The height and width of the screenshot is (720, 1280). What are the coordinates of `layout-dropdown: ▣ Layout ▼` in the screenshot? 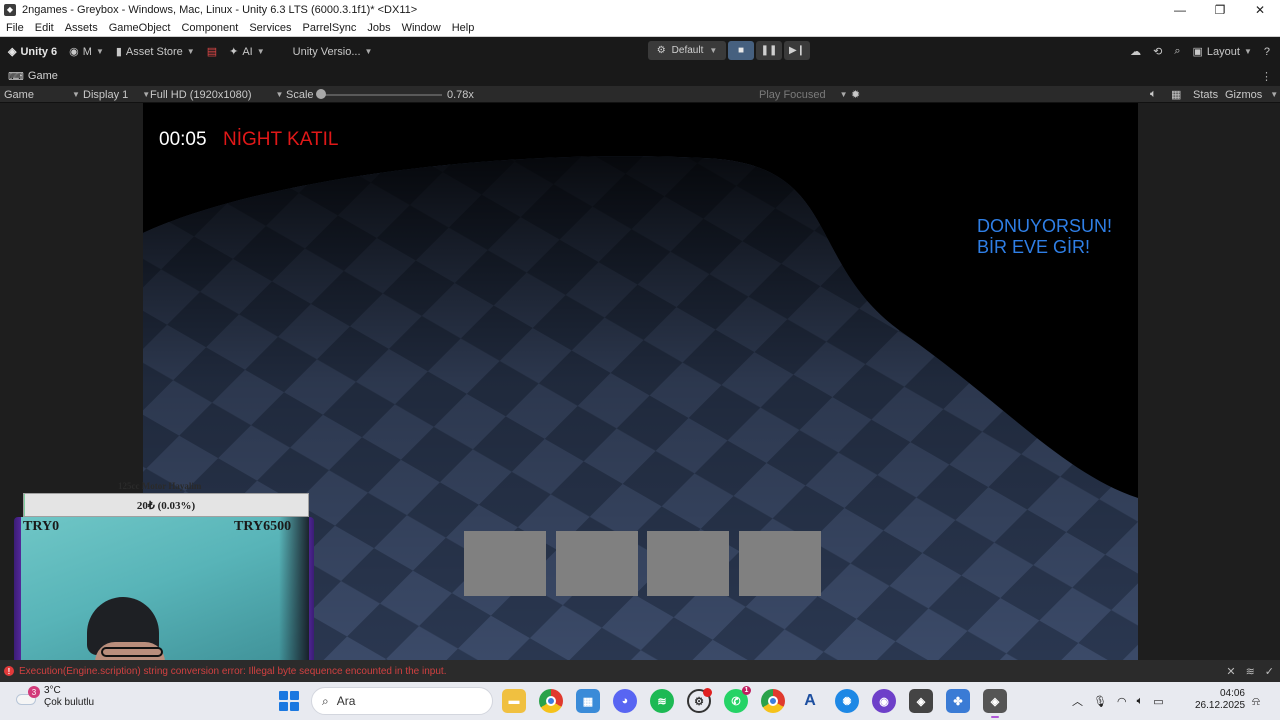 It's located at (1222, 52).